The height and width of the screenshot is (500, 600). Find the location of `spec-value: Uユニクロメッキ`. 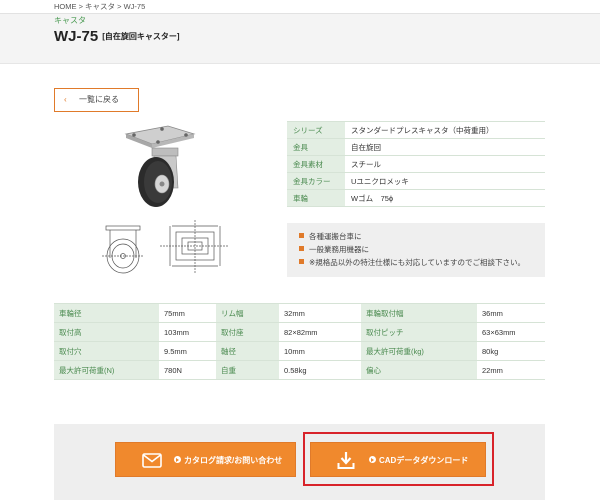

spec-value: Uユニクロメッキ is located at coordinates (445, 181).